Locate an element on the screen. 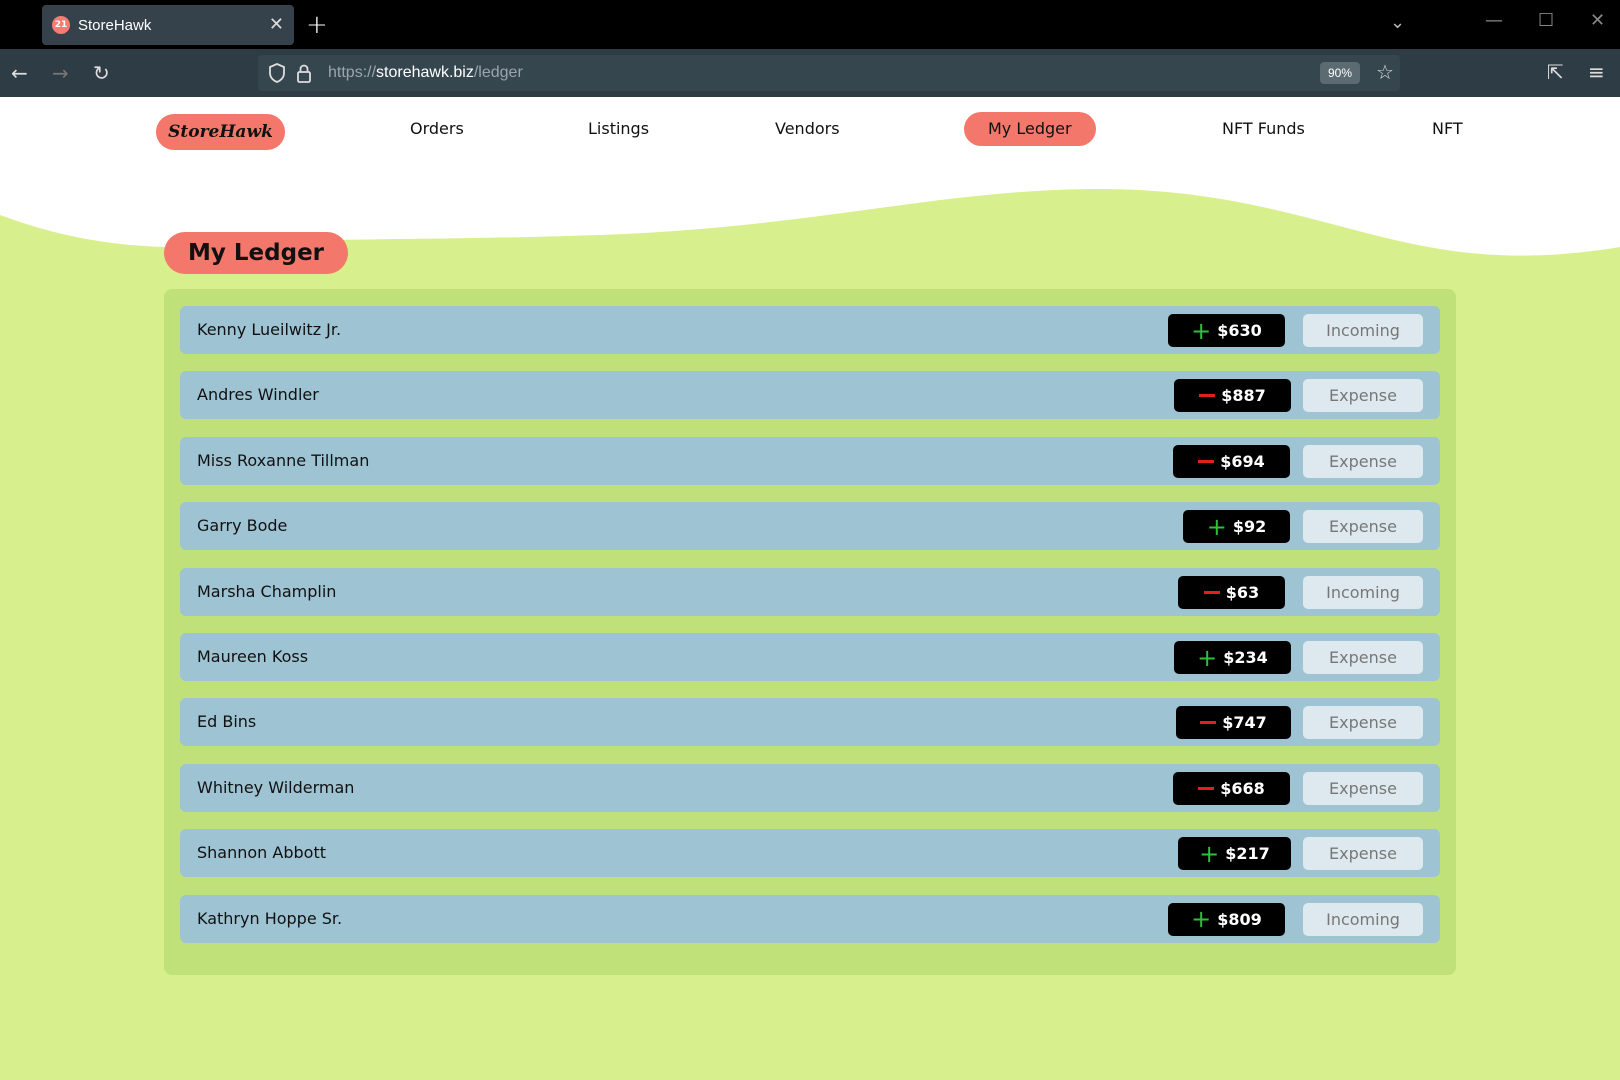  ledger-amount-badge: + $809 is located at coordinates (1226, 919).